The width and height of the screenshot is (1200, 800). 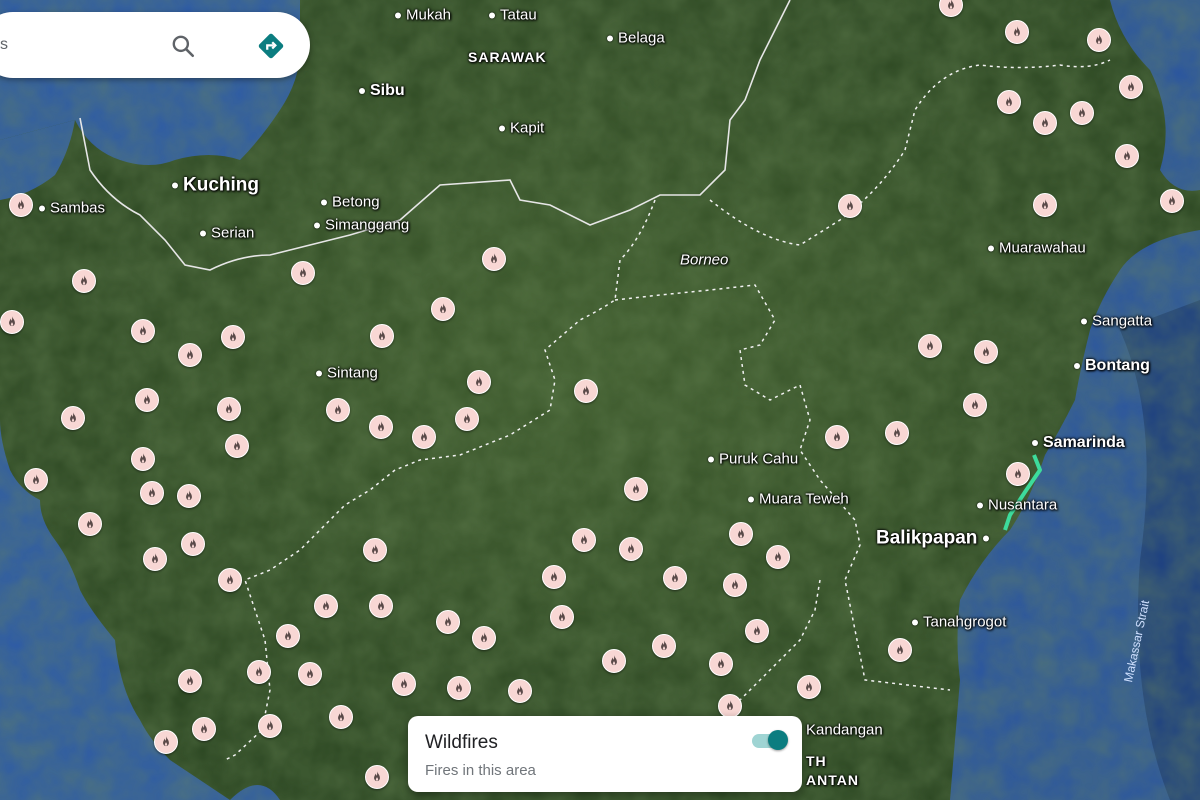 I want to click on wildfires-card: Wildfires Fires in this area, so click(x=605, y=754).